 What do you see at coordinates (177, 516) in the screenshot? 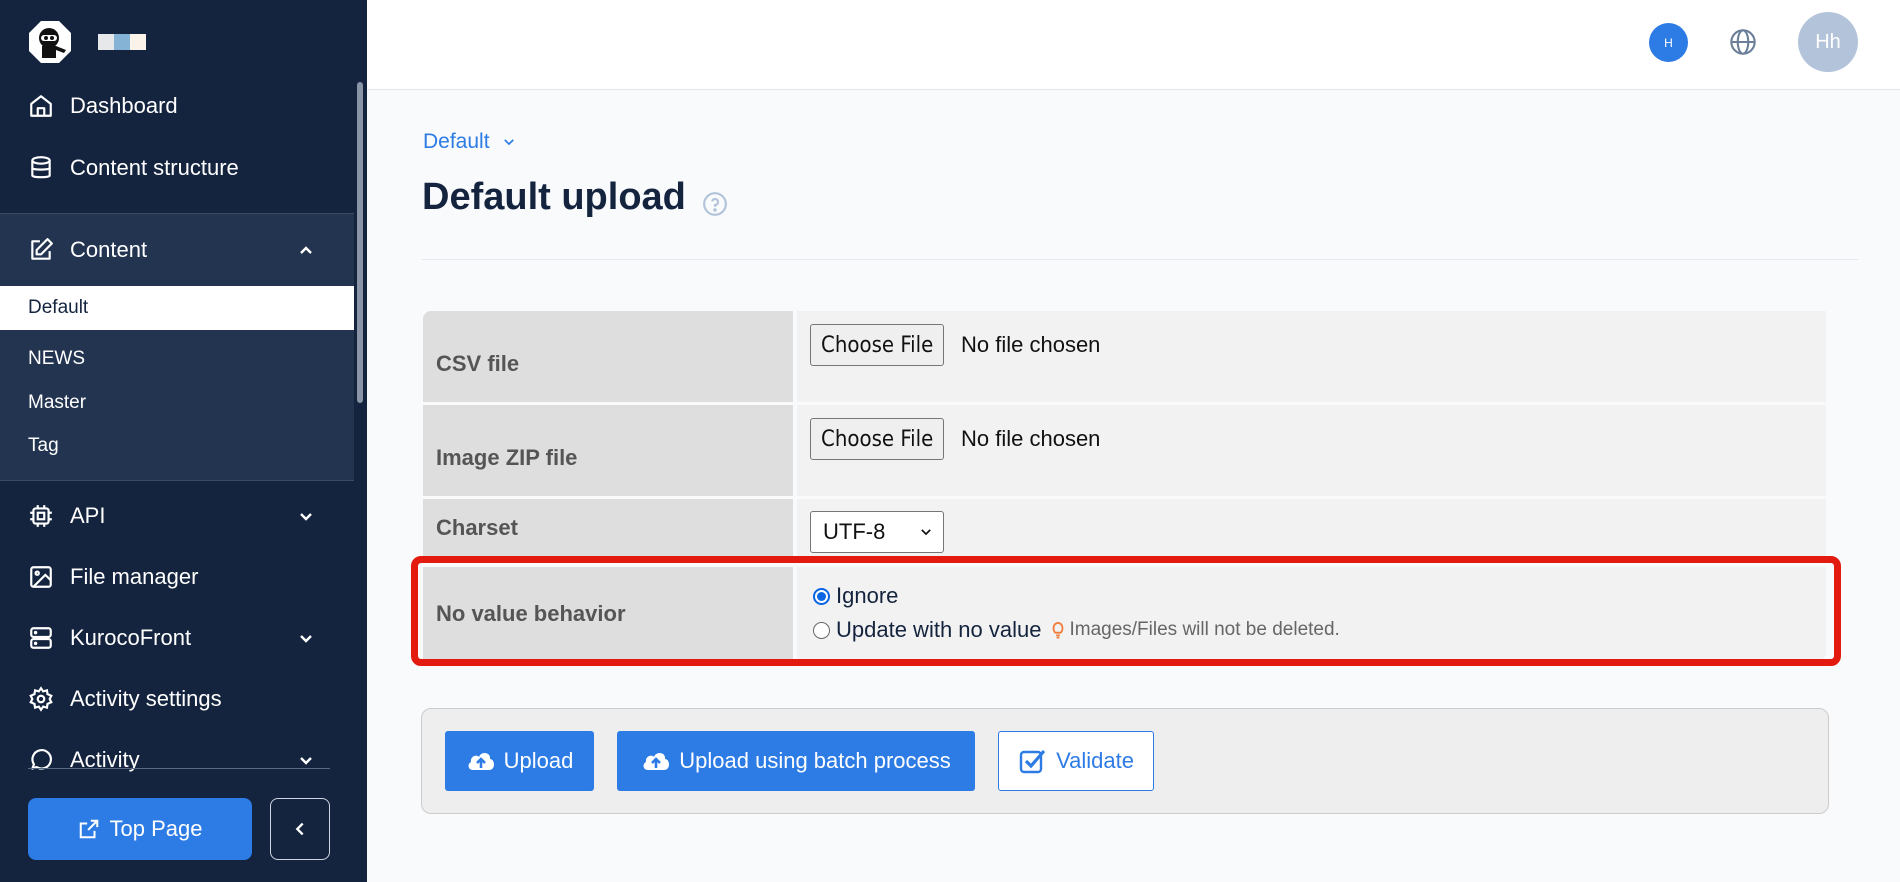
I see `sidebar-item-api: API` at bounding box center [177, 516].